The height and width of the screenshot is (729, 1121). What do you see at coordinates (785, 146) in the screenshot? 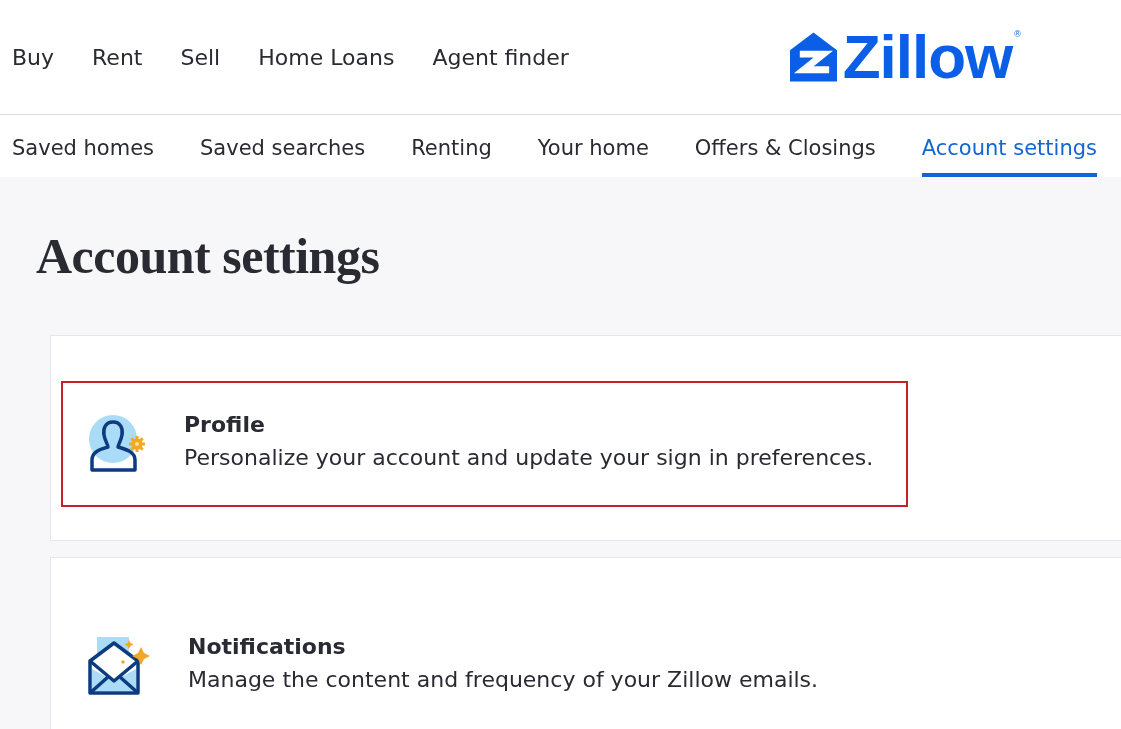
I see `tab: Offers & Closings` at bounding box center [785, 146].